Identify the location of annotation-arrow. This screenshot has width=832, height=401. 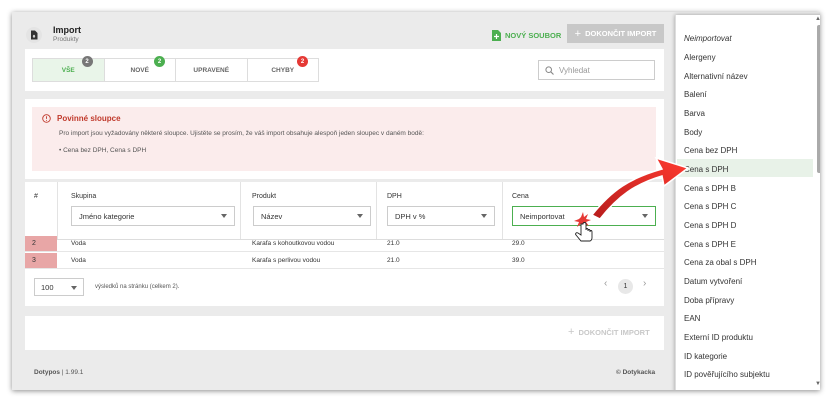
(640, 188).